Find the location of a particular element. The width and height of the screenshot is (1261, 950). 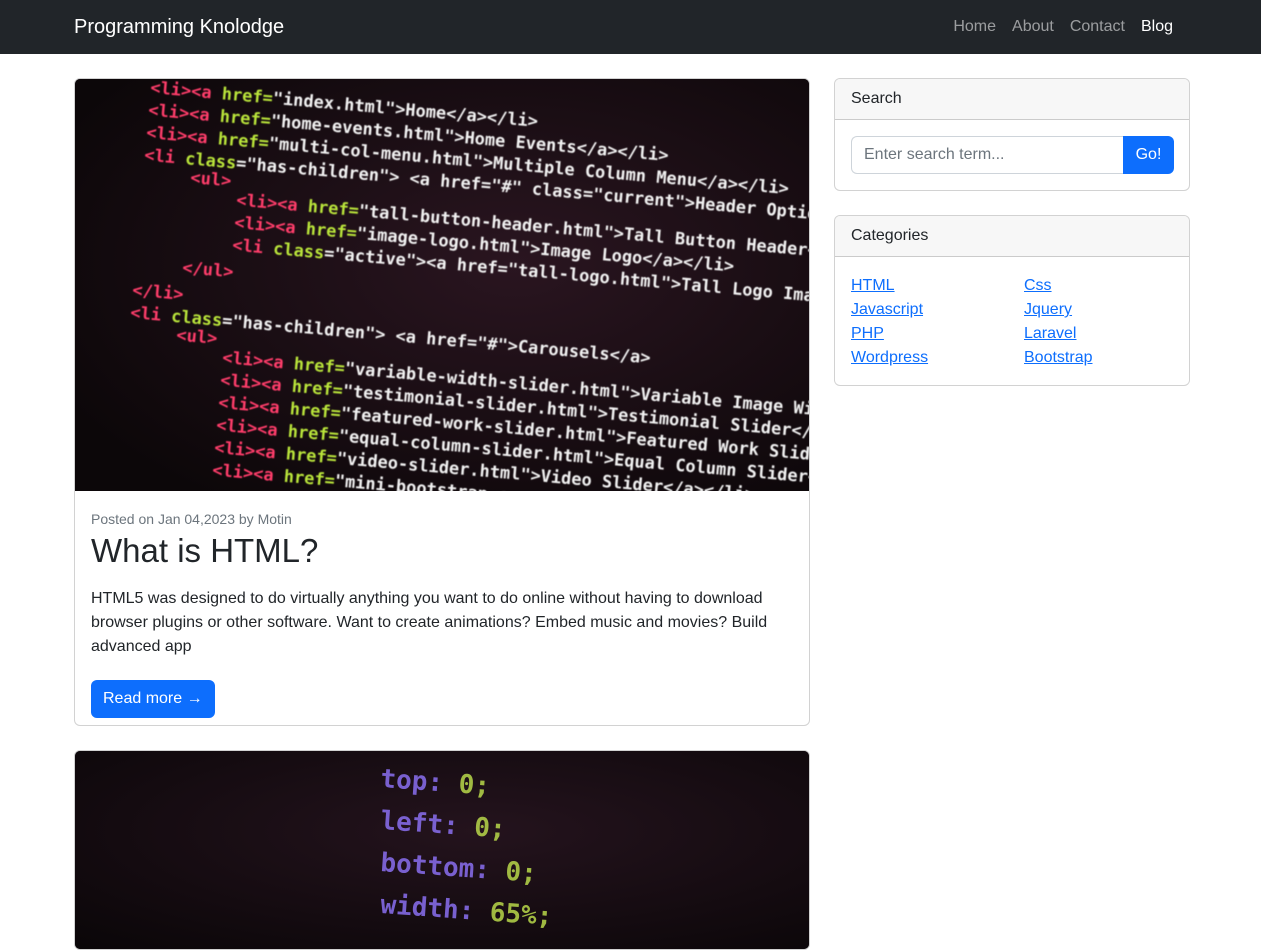

categories-widget-header: Categories is located at coordinates (1012, 236).